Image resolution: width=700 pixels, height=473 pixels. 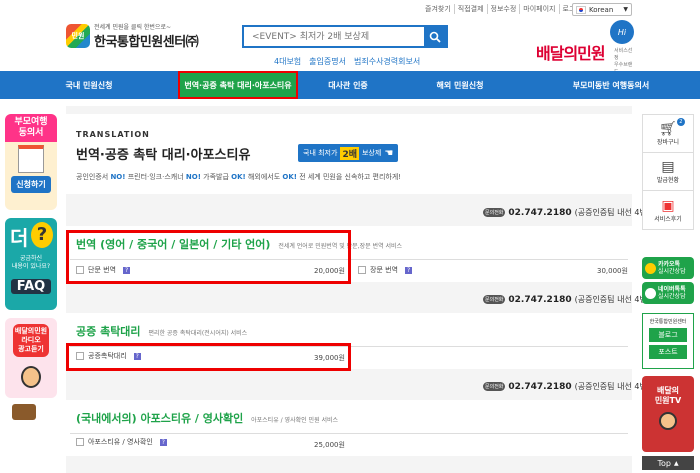 What do you see at coordinates (668, 129) in the screenshot?
I see `cart-icon: 🛒︎` at bounding box center [668, 129].